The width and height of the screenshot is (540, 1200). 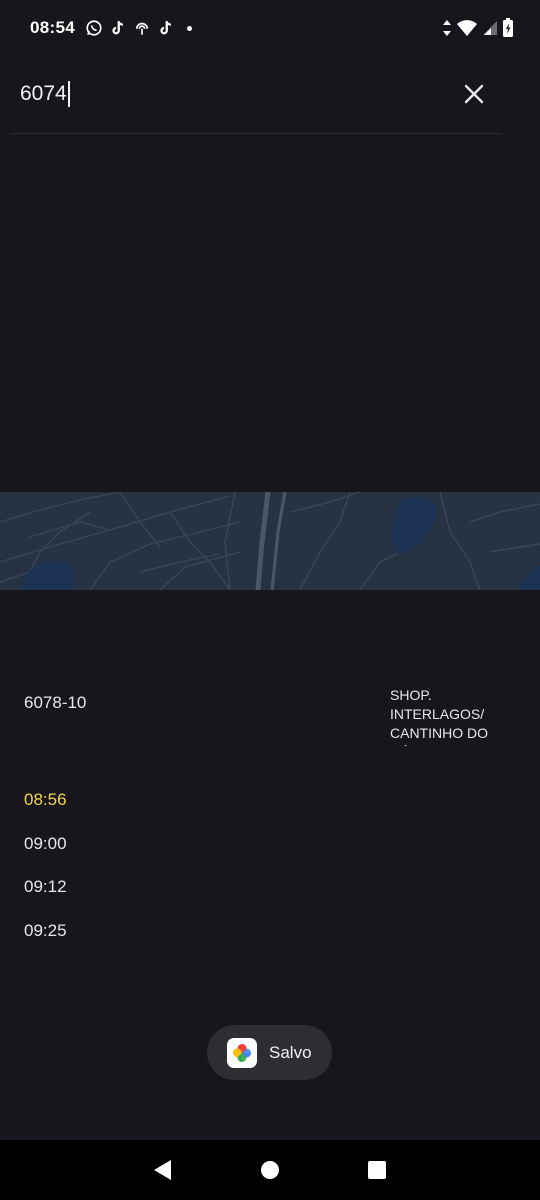 I want to click on hotspot-icon, so click(x=142, y=28).